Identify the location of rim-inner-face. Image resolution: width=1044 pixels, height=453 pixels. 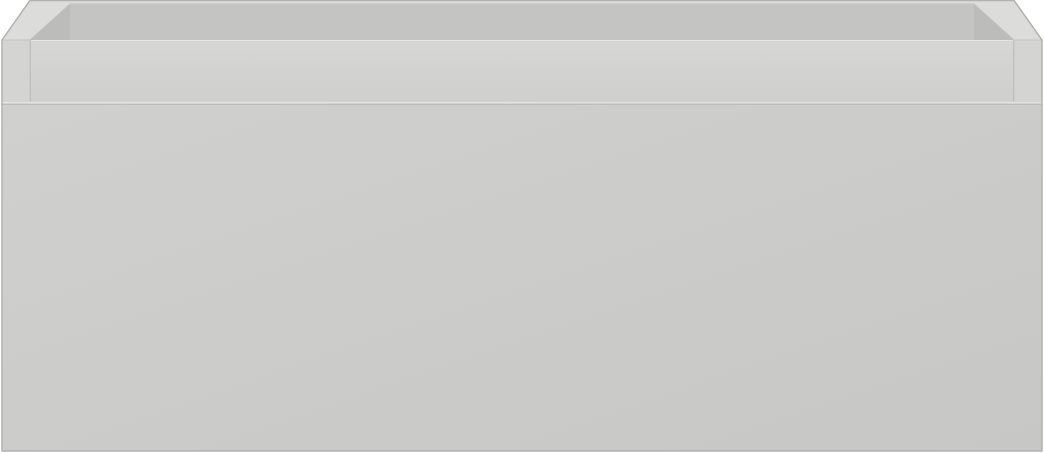
(522, 71).